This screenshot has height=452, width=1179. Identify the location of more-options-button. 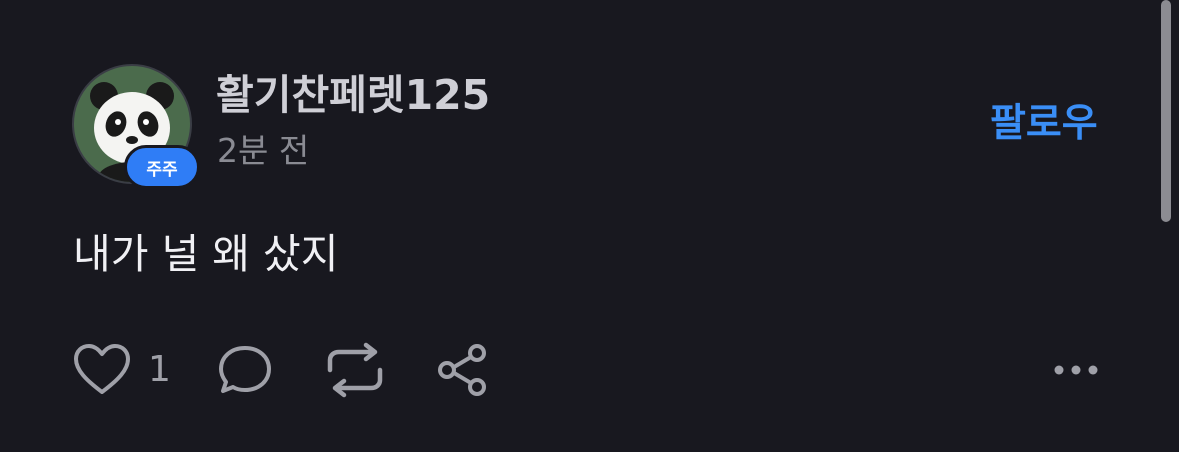
(1076, 370).